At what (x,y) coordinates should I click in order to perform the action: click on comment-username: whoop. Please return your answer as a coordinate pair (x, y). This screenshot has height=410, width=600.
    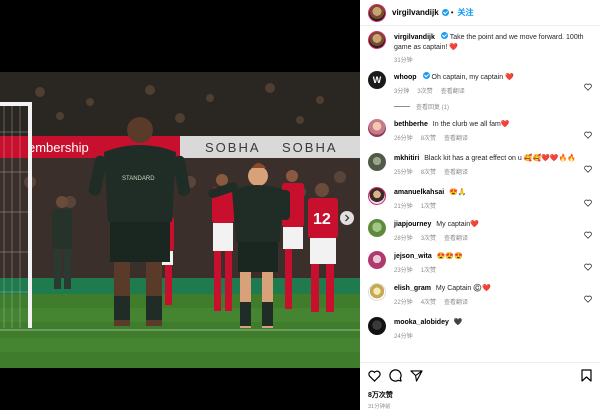
    Looking at the image, I should click on (405, 77).